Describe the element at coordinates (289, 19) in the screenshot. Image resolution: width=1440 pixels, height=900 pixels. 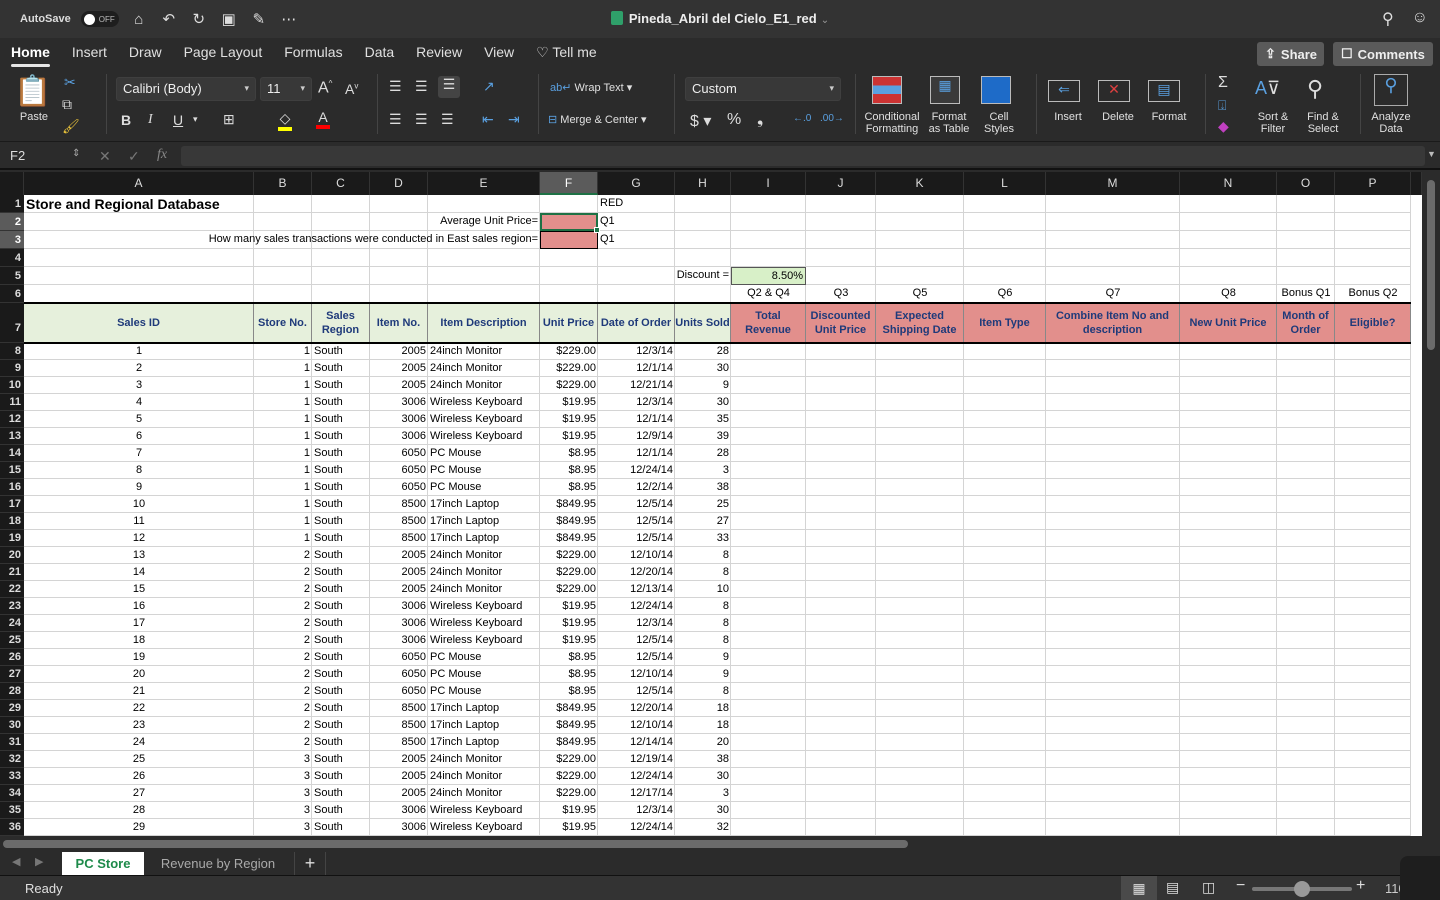
I see `more-icon: ⋯` at that location.